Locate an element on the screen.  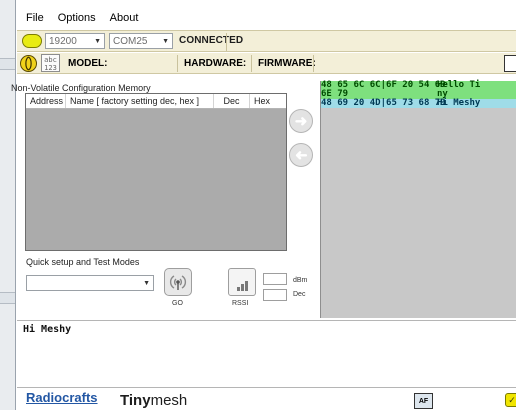
menu-options: Options is located at coordinates (77, 18).